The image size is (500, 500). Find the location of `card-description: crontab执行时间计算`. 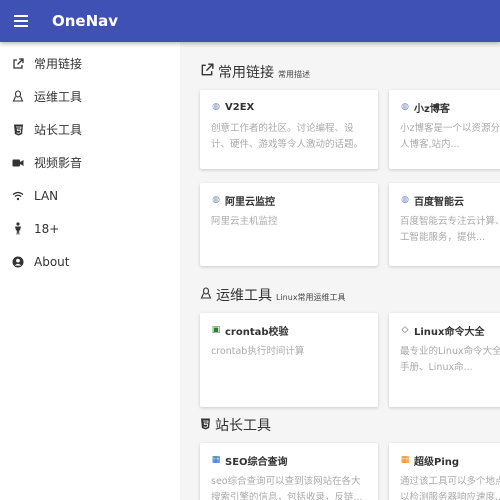

card-description: crontab执行时间计算 is located at coordinates (258, 351).